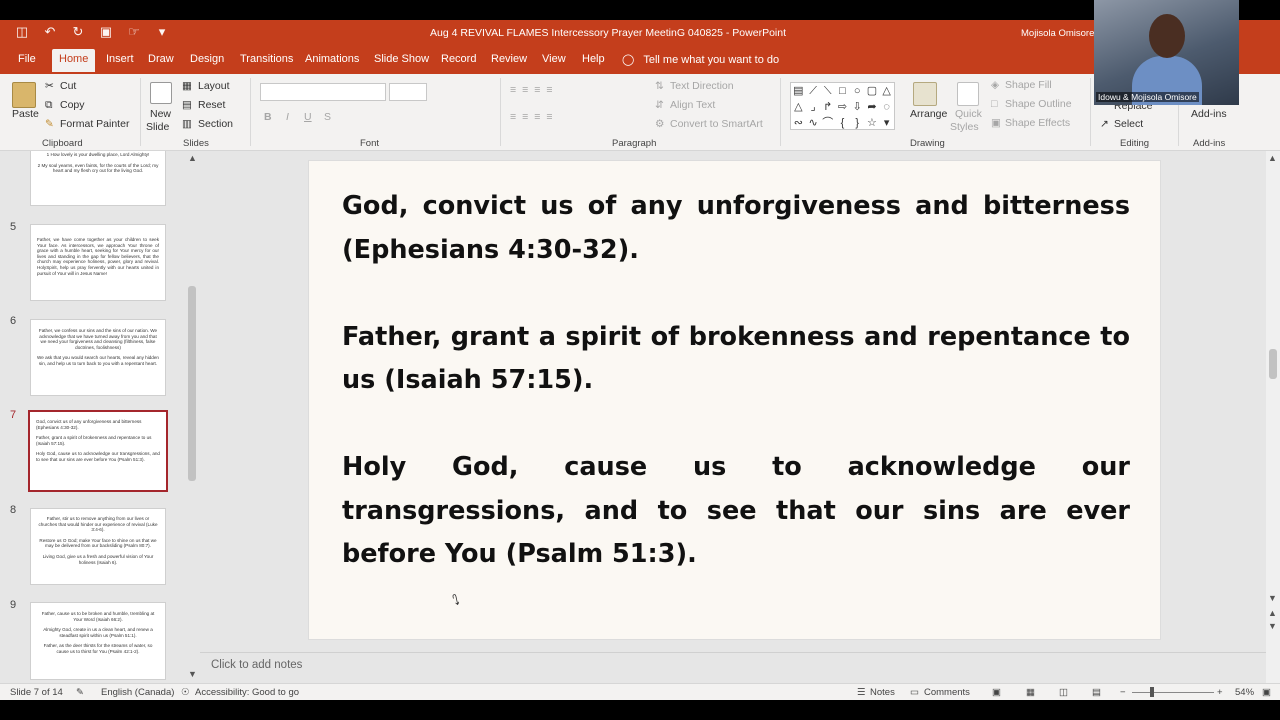 The height and width of the screenshot is (720, 1280). I want to click on reading-view-icon: ◫, so click(1063, 692).